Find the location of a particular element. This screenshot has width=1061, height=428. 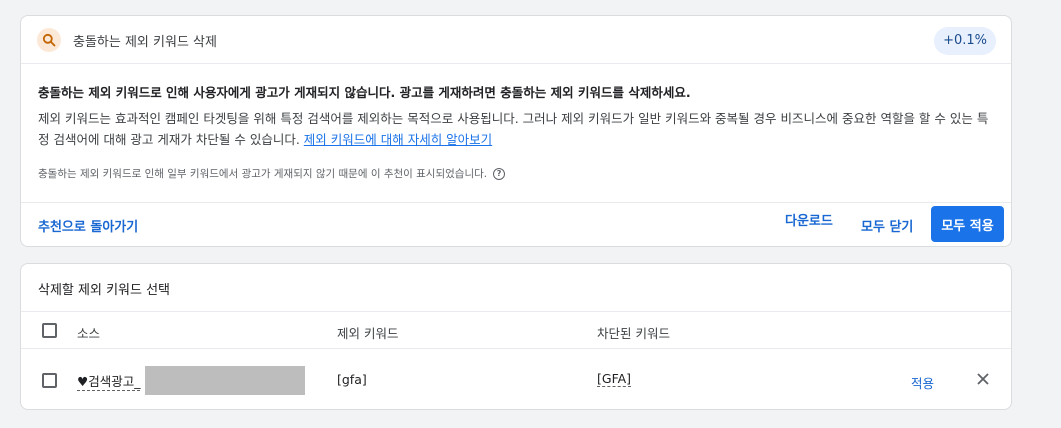

back-to-recommendations-button: 추천으로 돌아가기 is located at coordinates (88, 225).